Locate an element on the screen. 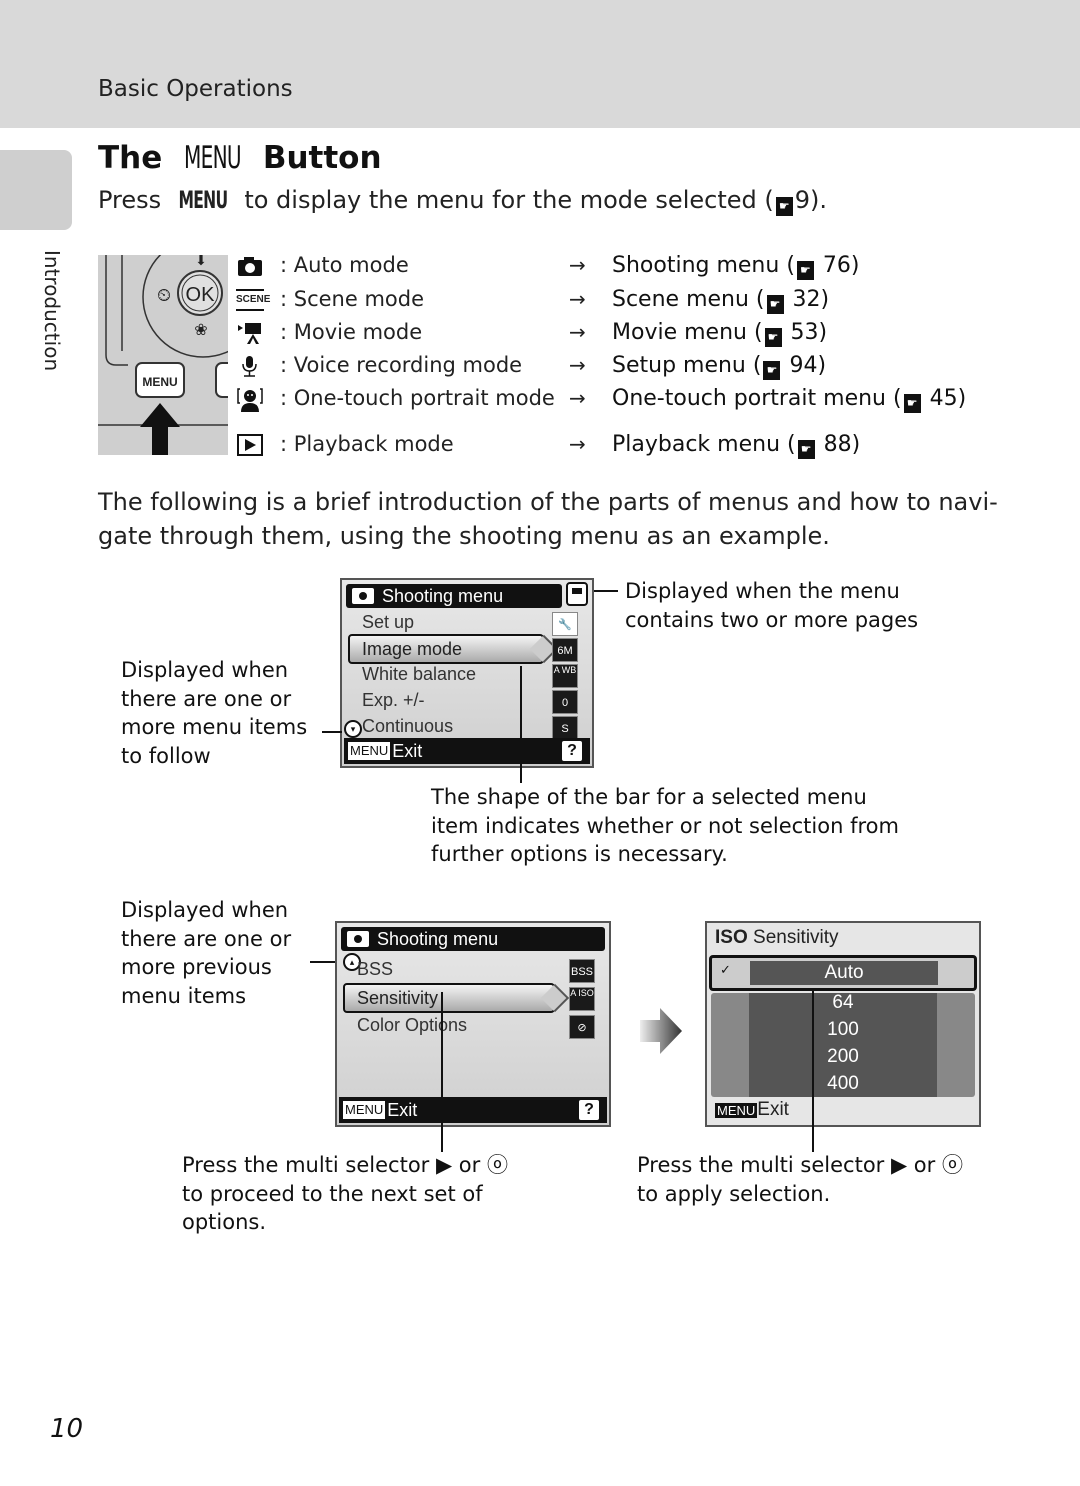  mode-row-movie: : Movie mode → Movie menu (☛ 53) is located at coordinates (616, 335).